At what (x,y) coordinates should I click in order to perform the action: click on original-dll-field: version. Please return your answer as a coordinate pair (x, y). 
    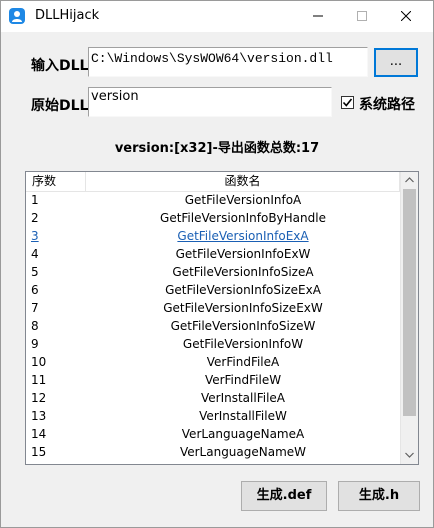
    Looking at the image, I should click on (210, 102).